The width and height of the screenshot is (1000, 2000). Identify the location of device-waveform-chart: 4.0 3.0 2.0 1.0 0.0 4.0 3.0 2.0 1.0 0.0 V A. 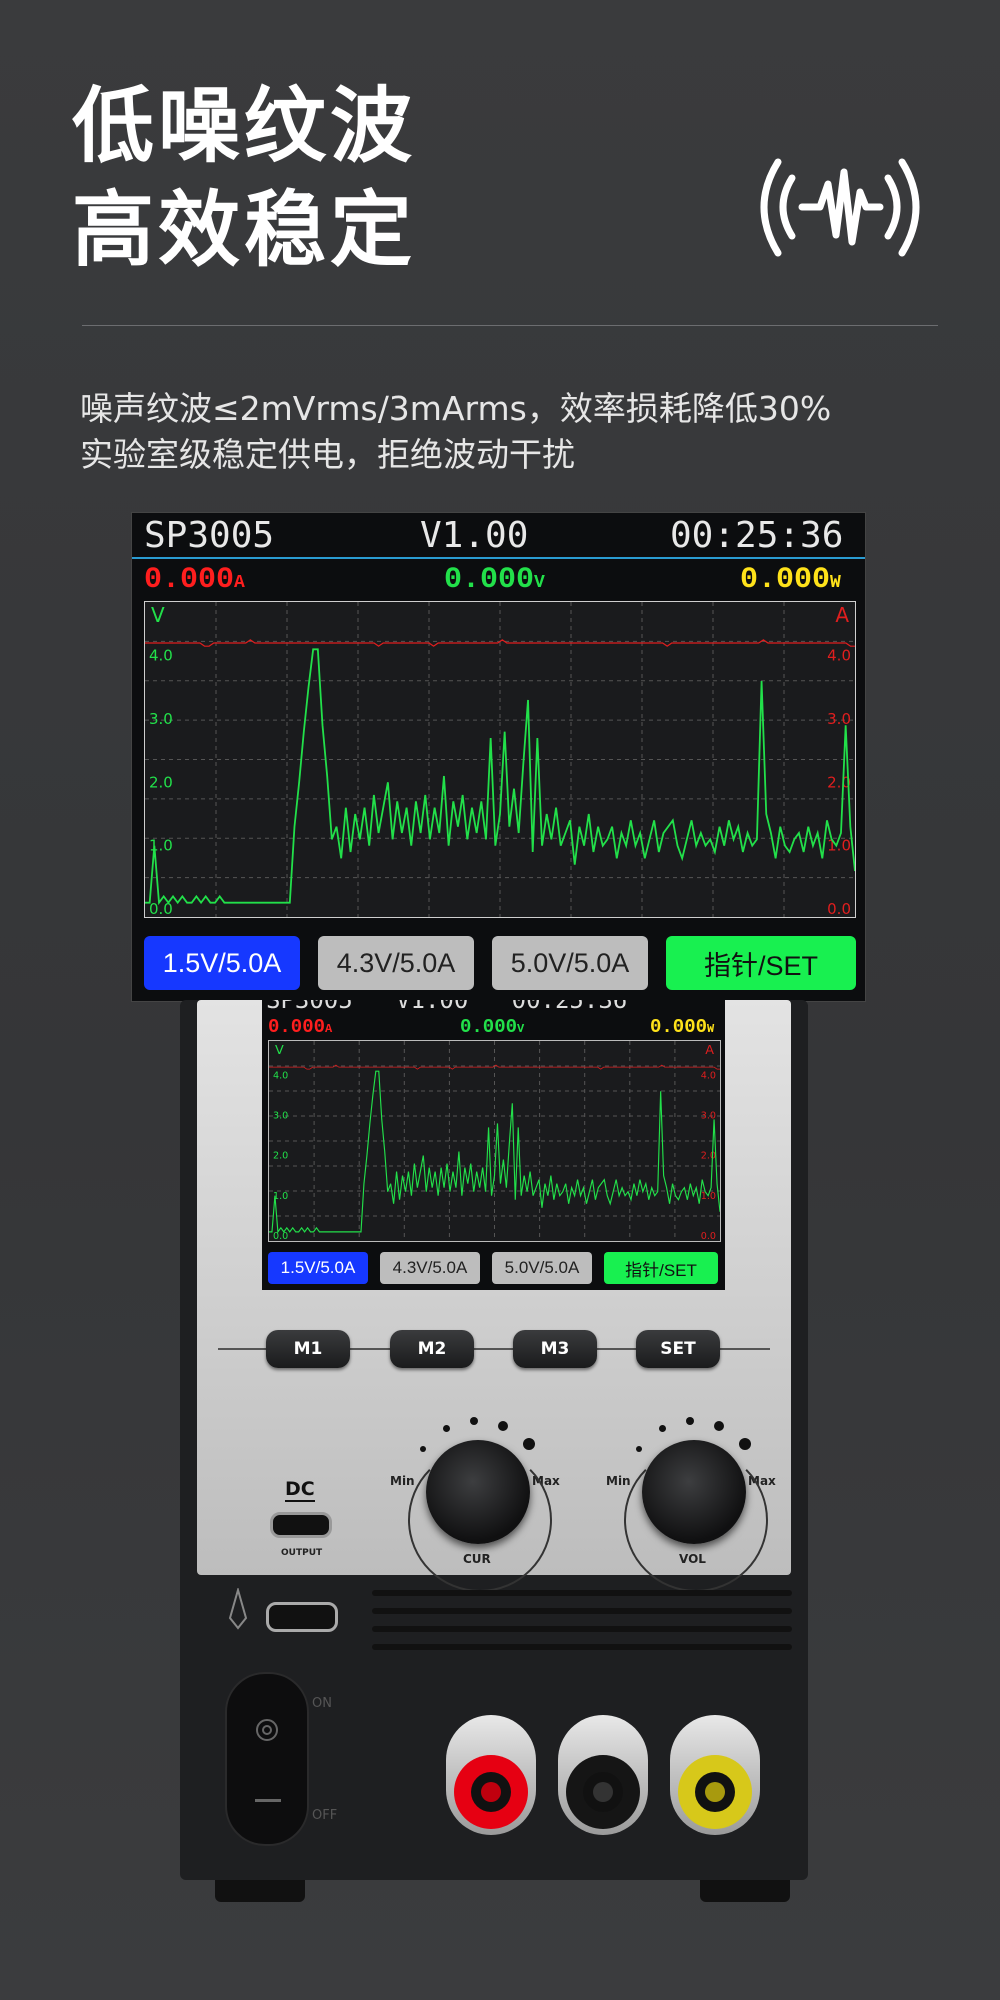
(494, 1141).